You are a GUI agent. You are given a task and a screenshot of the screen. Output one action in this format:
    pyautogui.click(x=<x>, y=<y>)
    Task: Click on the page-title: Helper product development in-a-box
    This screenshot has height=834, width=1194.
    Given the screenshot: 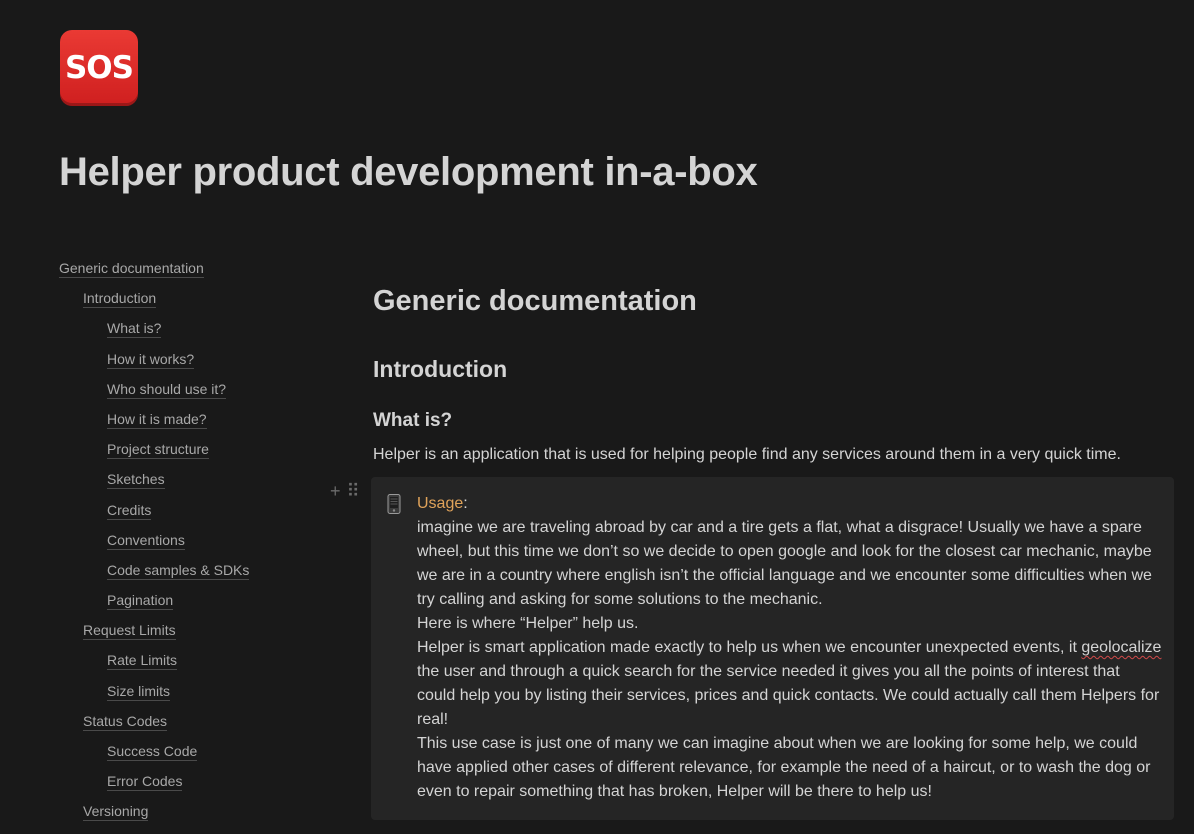 What is the action you would take?
    pyautogui.click(x=408, y=172)
    